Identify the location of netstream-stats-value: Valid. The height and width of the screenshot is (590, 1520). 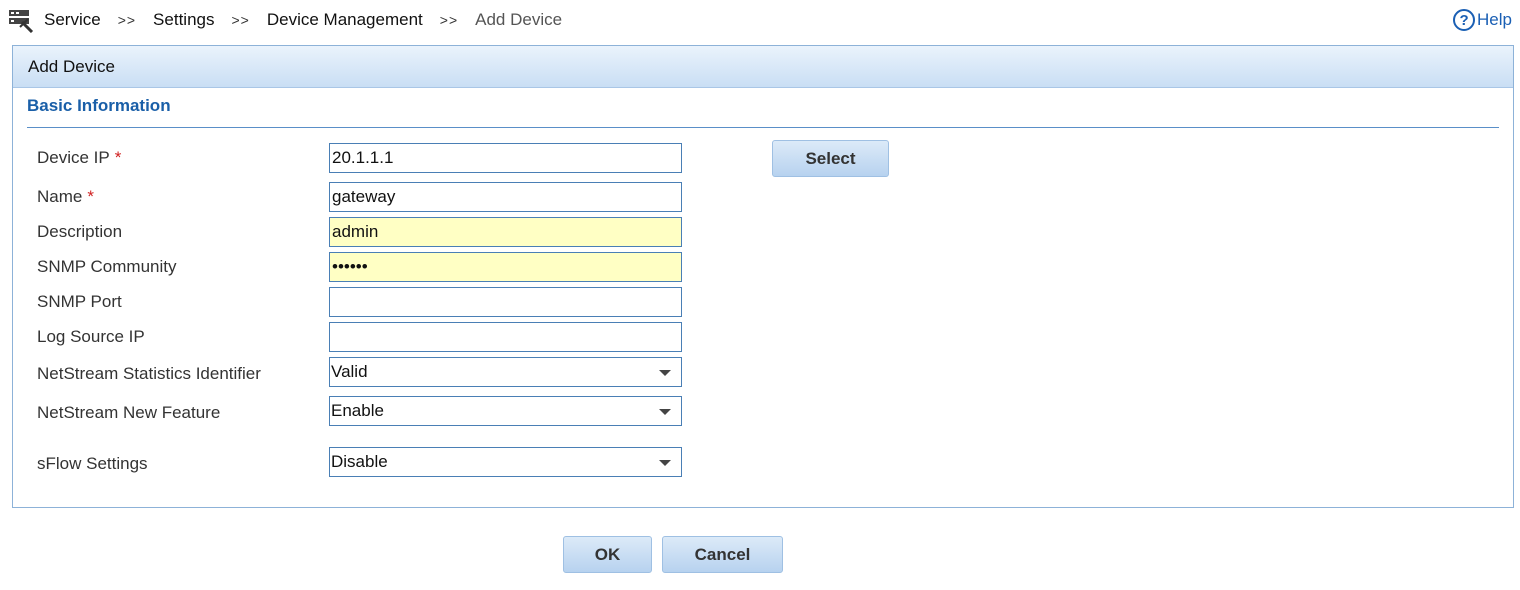
(349, 371).